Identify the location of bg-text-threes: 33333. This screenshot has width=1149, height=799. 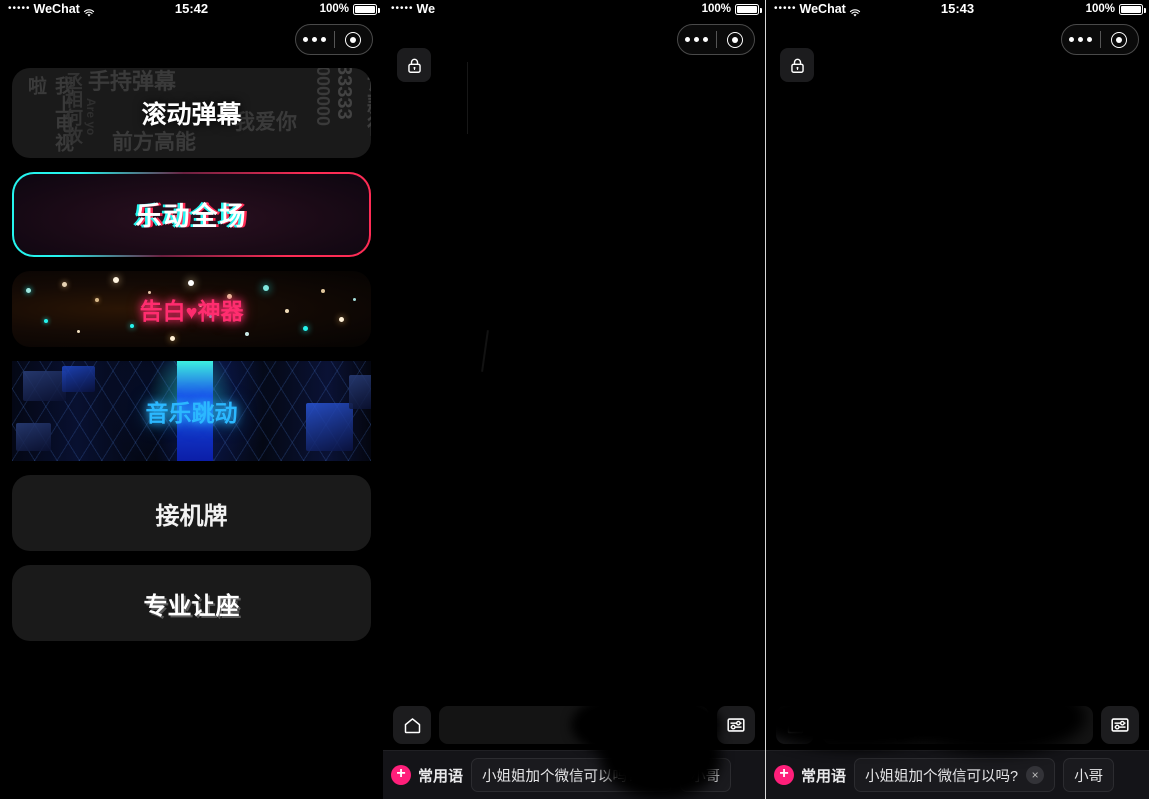
(344, 94).